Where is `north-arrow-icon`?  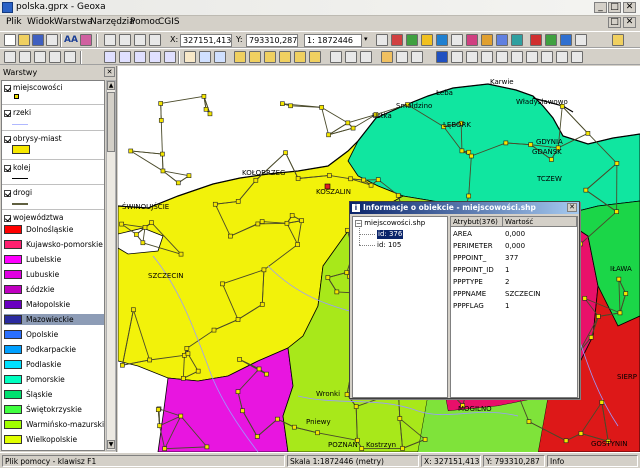 north-arrow-icon is located at coordinates (547, 57).